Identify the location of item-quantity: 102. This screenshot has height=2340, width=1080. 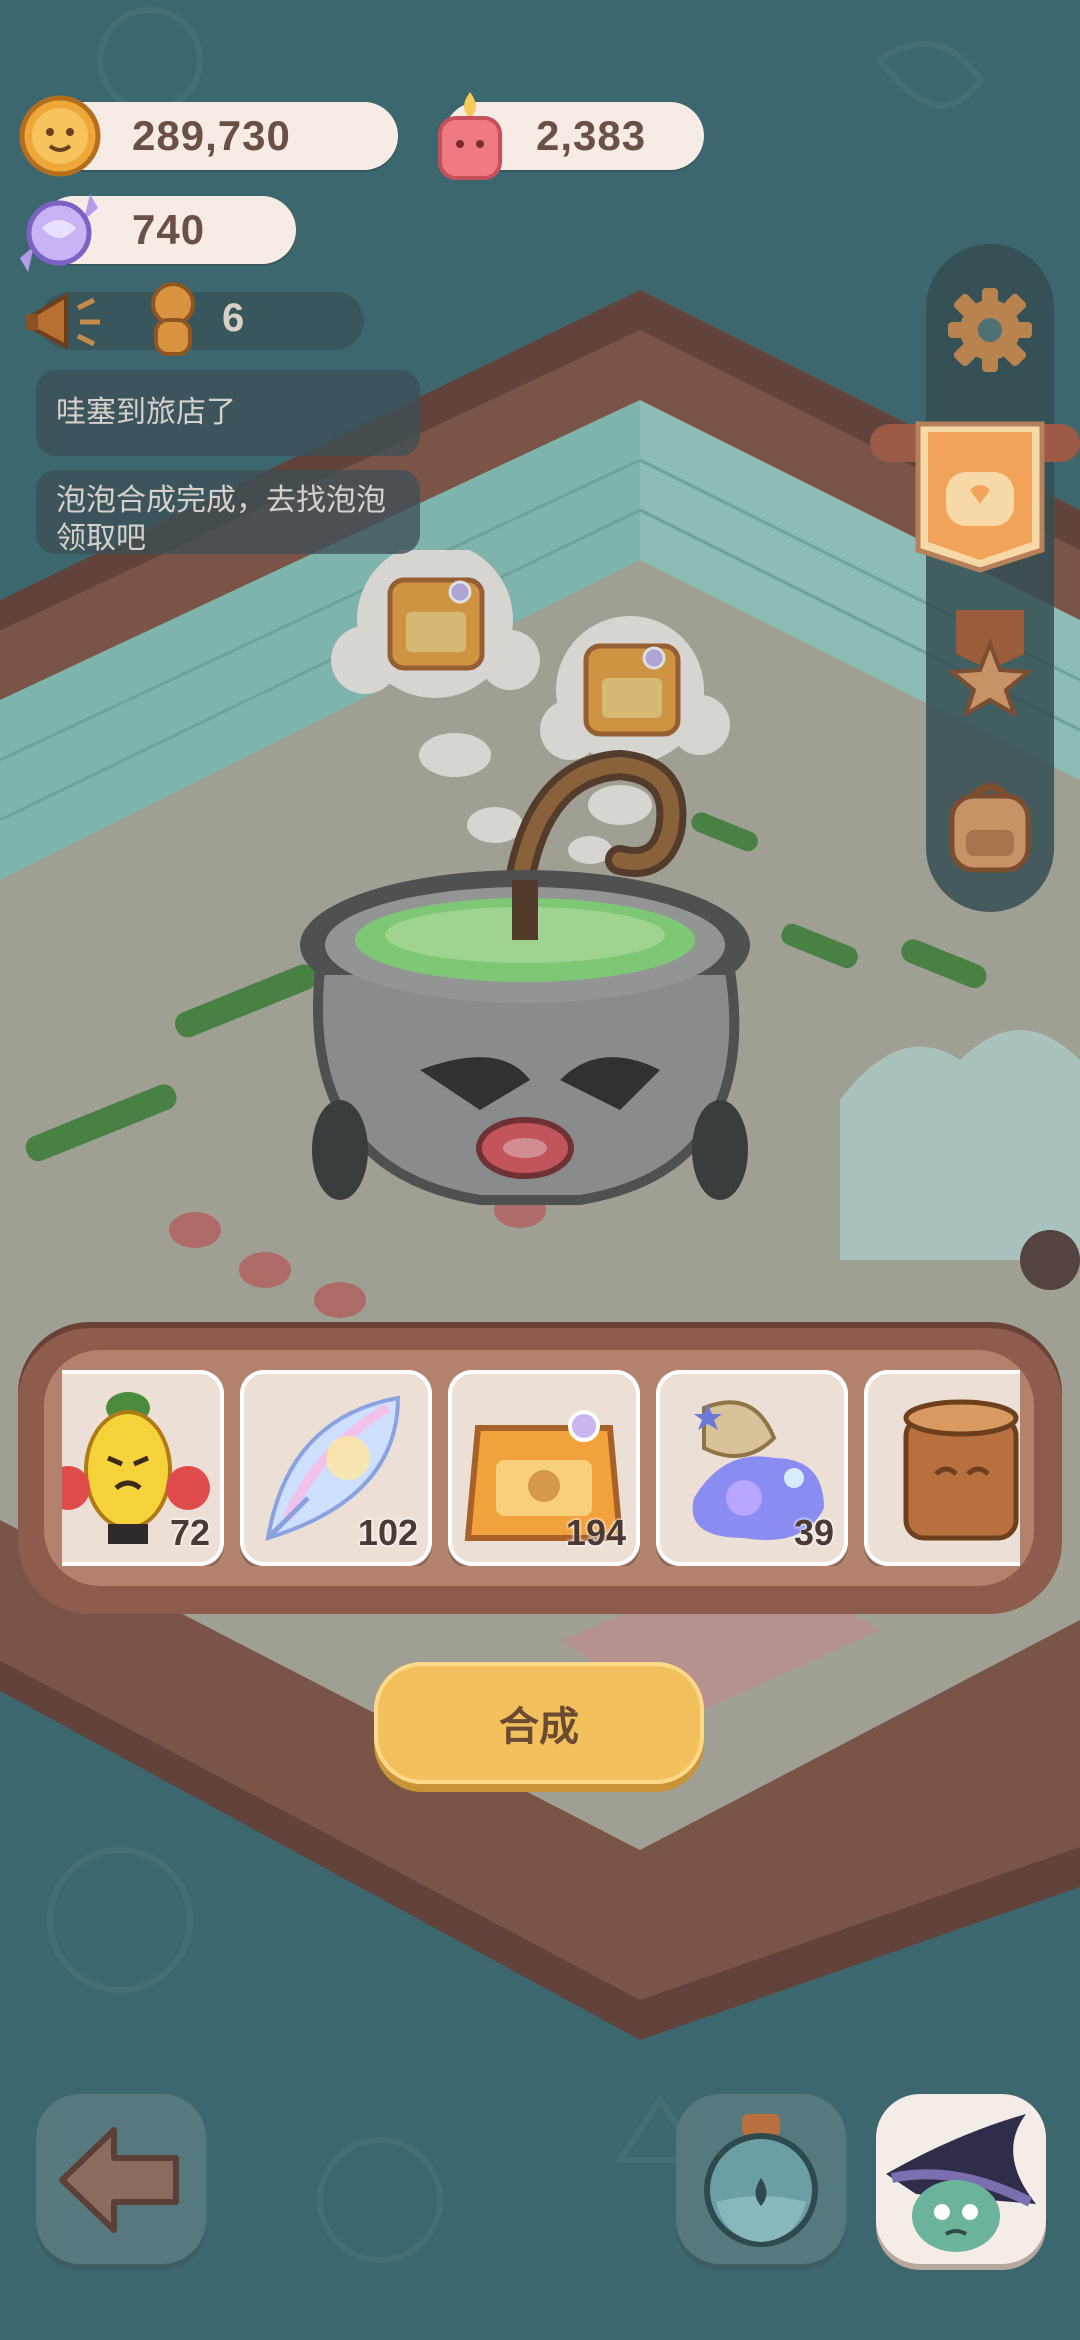
(387, 1532).